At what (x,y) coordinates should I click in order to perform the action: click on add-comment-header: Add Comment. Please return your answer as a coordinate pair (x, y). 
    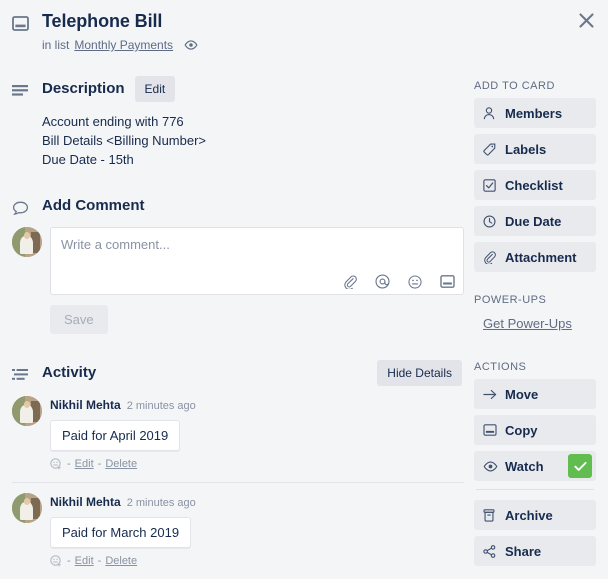
    Looking at the image, I should click on (238, 206).